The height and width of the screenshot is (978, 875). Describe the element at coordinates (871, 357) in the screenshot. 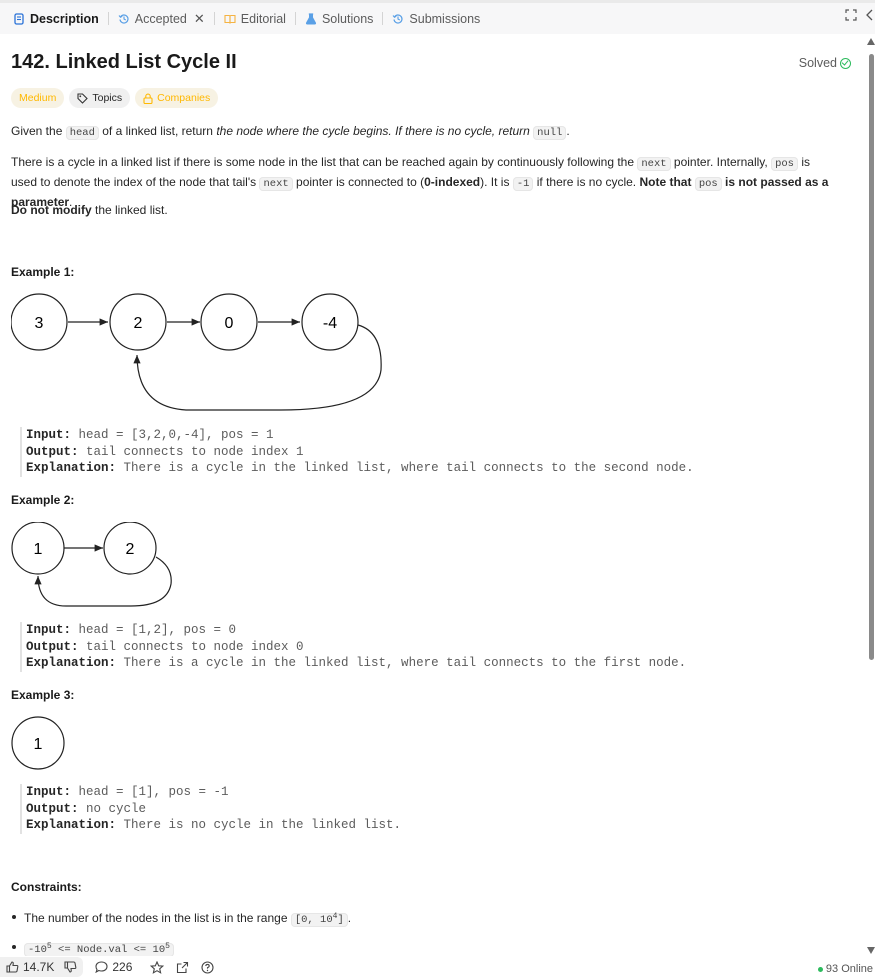

I see `scroll-thumb` at that location.